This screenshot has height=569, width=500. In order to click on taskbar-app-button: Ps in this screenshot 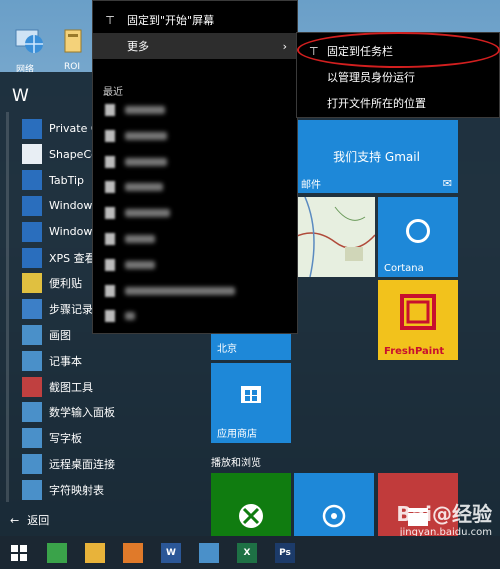, I will do `click(285, 552)`.